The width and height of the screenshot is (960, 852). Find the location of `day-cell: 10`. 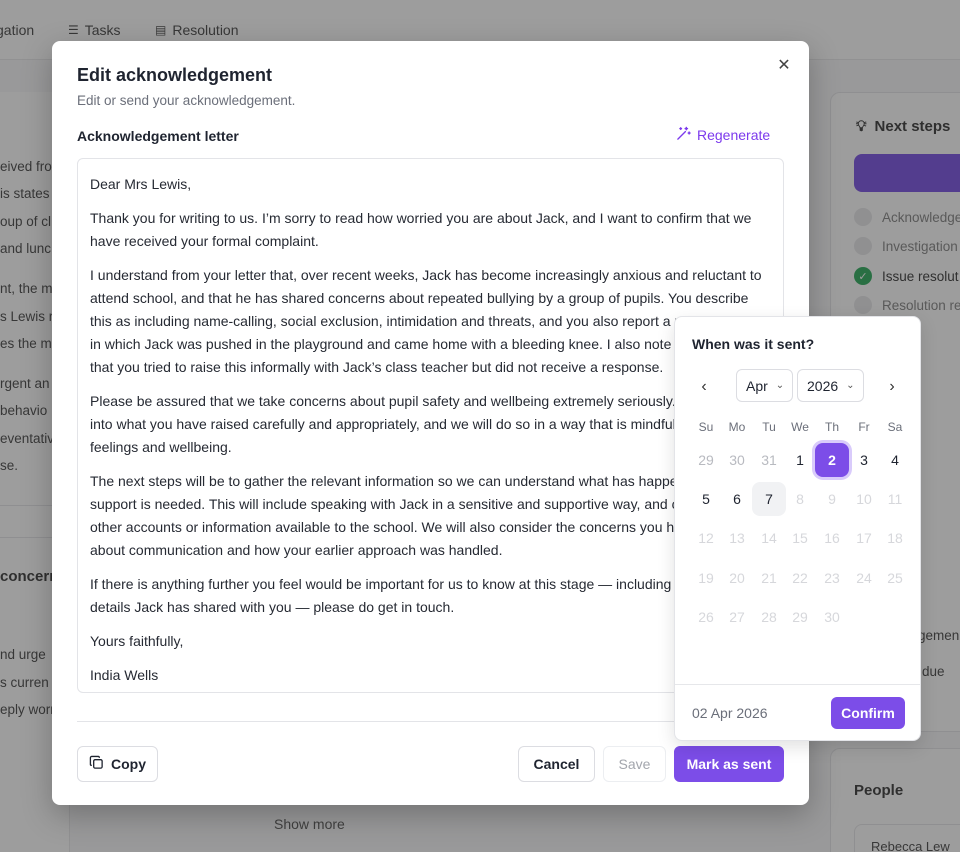

day-cell: 10 is located at coordinates (864, 499).